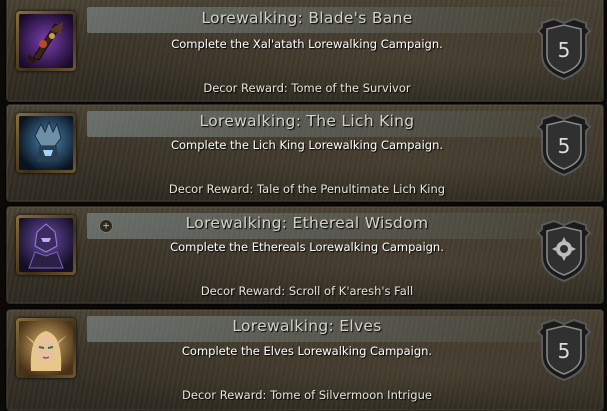  What do you see at coordinates (46, 245) in the screenshot?
I see `ethereal-icon` at bounding box center [46, 245].